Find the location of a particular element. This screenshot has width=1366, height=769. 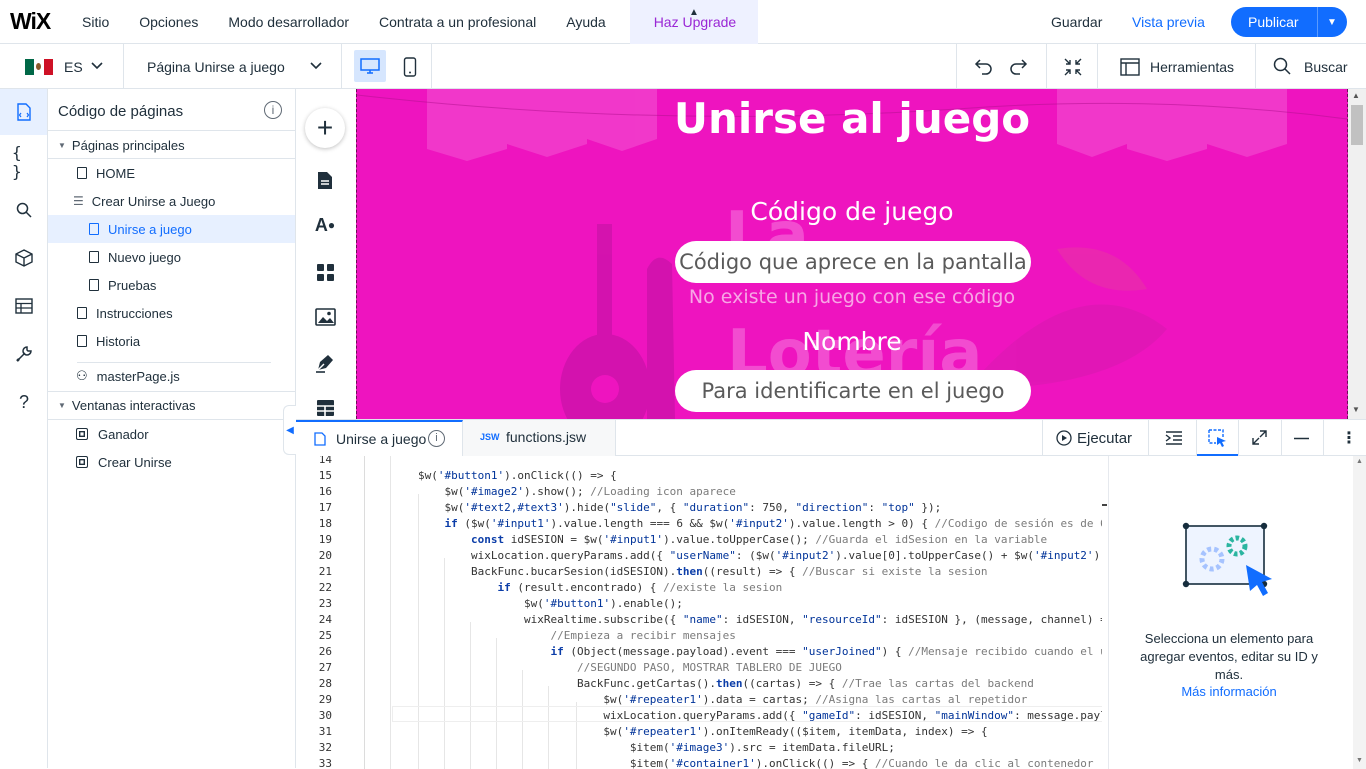

code-line: 15 $w('#button1').onClick(() => { is located at coordinates (702, 476).